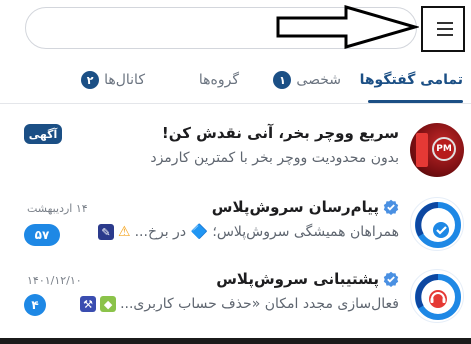 The height and width of the screenshot is (344, 471). I want to click on phone-emoji-icon: ✎, so click(106, 232).